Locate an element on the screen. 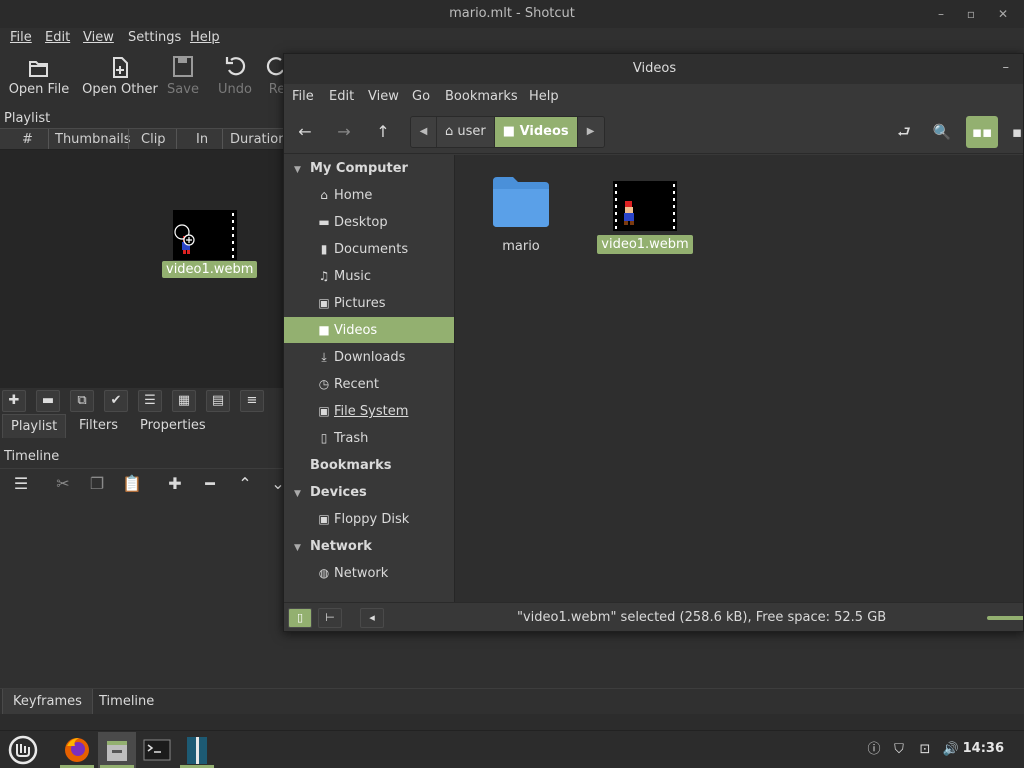 This screenshot has height=768, width=1024. column-duration: Duration is located at coordinates (258, 139).